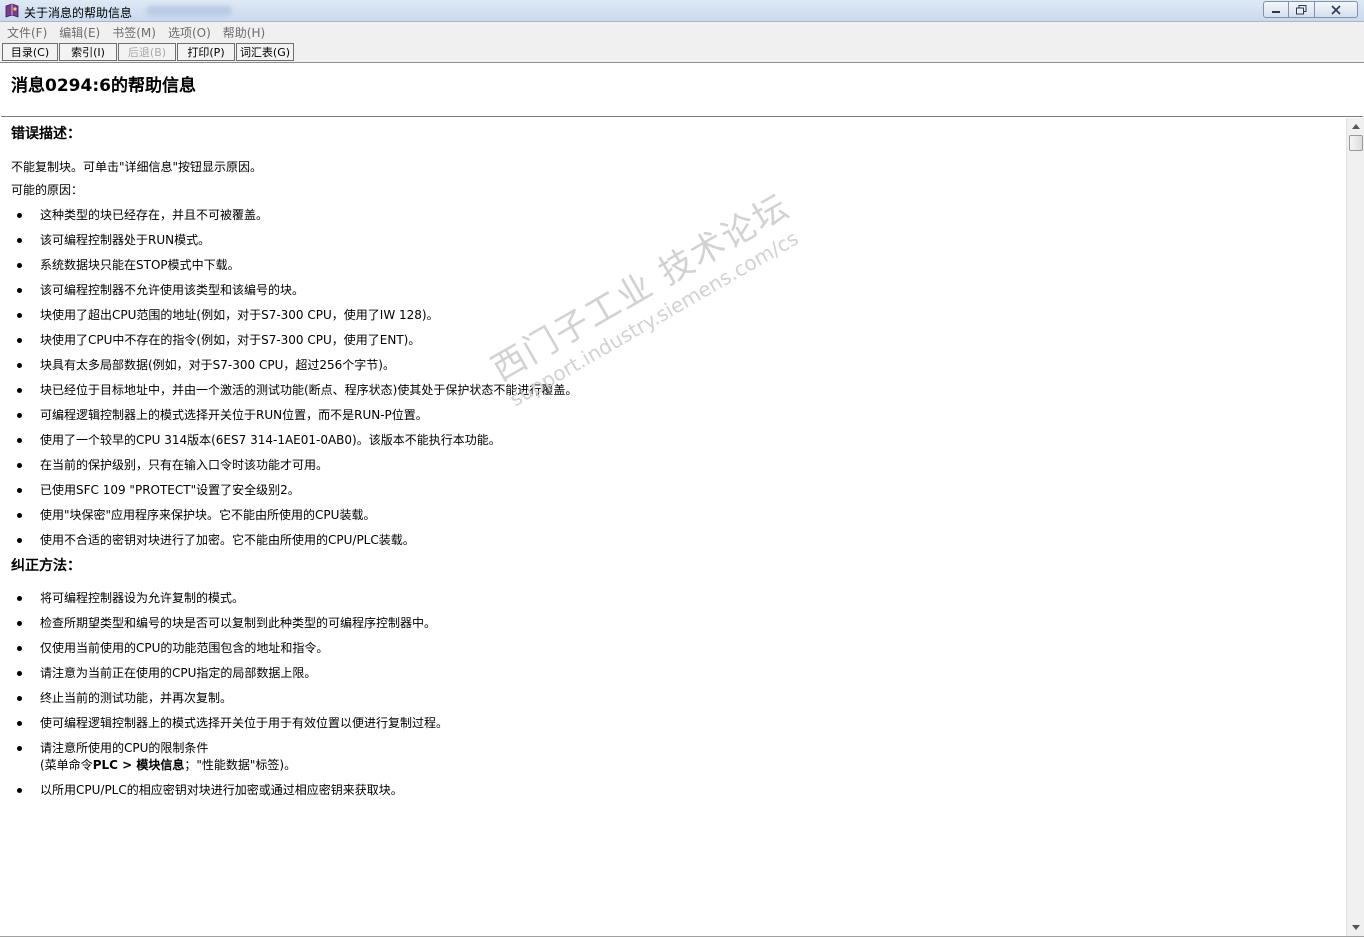  Describe the element at coordinates (1356, 143) in the screenshot. I see `scroll-thumb` at that location.